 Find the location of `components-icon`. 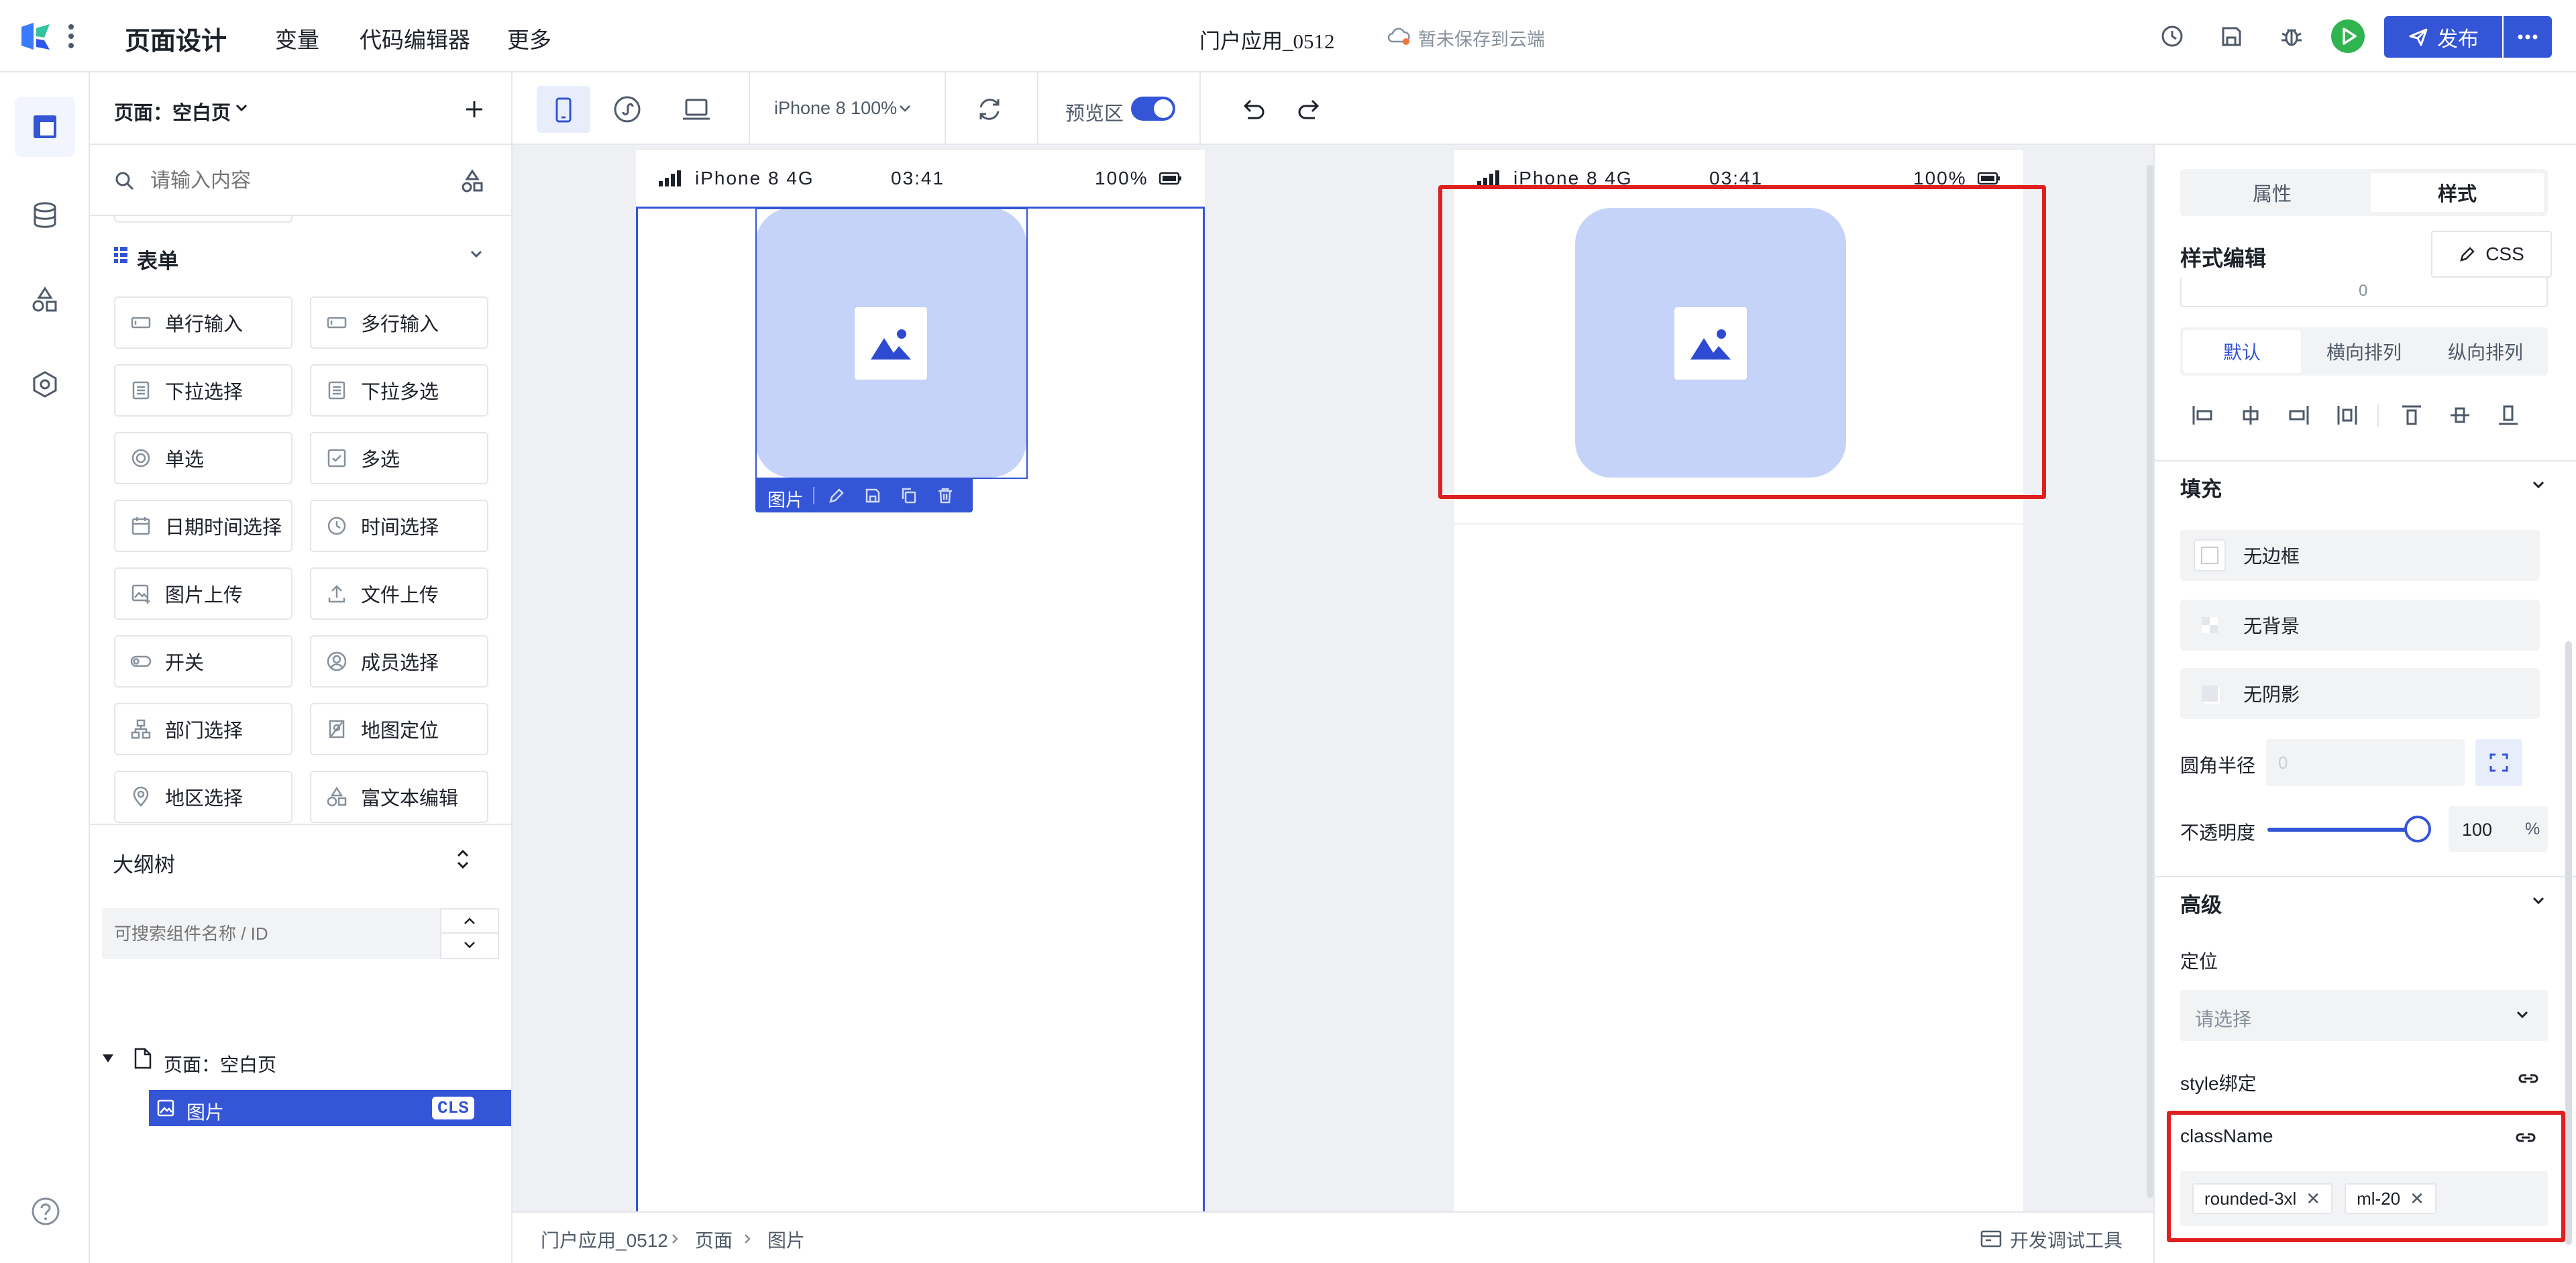

components-icon is located at coordinates (45, 300).